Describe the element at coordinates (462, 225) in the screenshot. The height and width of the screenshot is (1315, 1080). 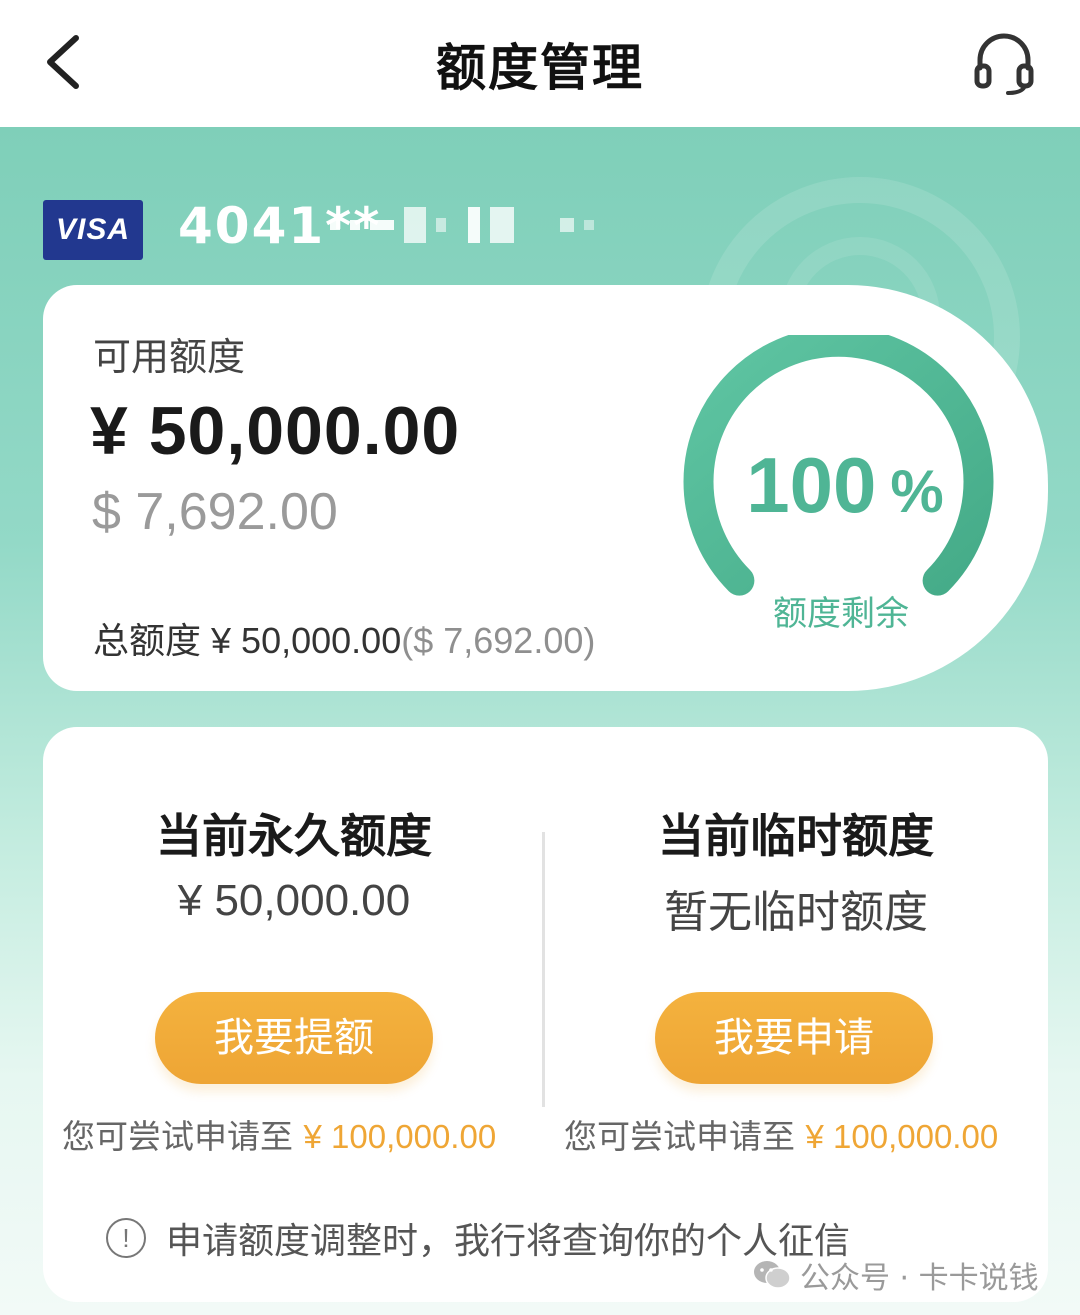
I see `masked-card-digits` at that location.